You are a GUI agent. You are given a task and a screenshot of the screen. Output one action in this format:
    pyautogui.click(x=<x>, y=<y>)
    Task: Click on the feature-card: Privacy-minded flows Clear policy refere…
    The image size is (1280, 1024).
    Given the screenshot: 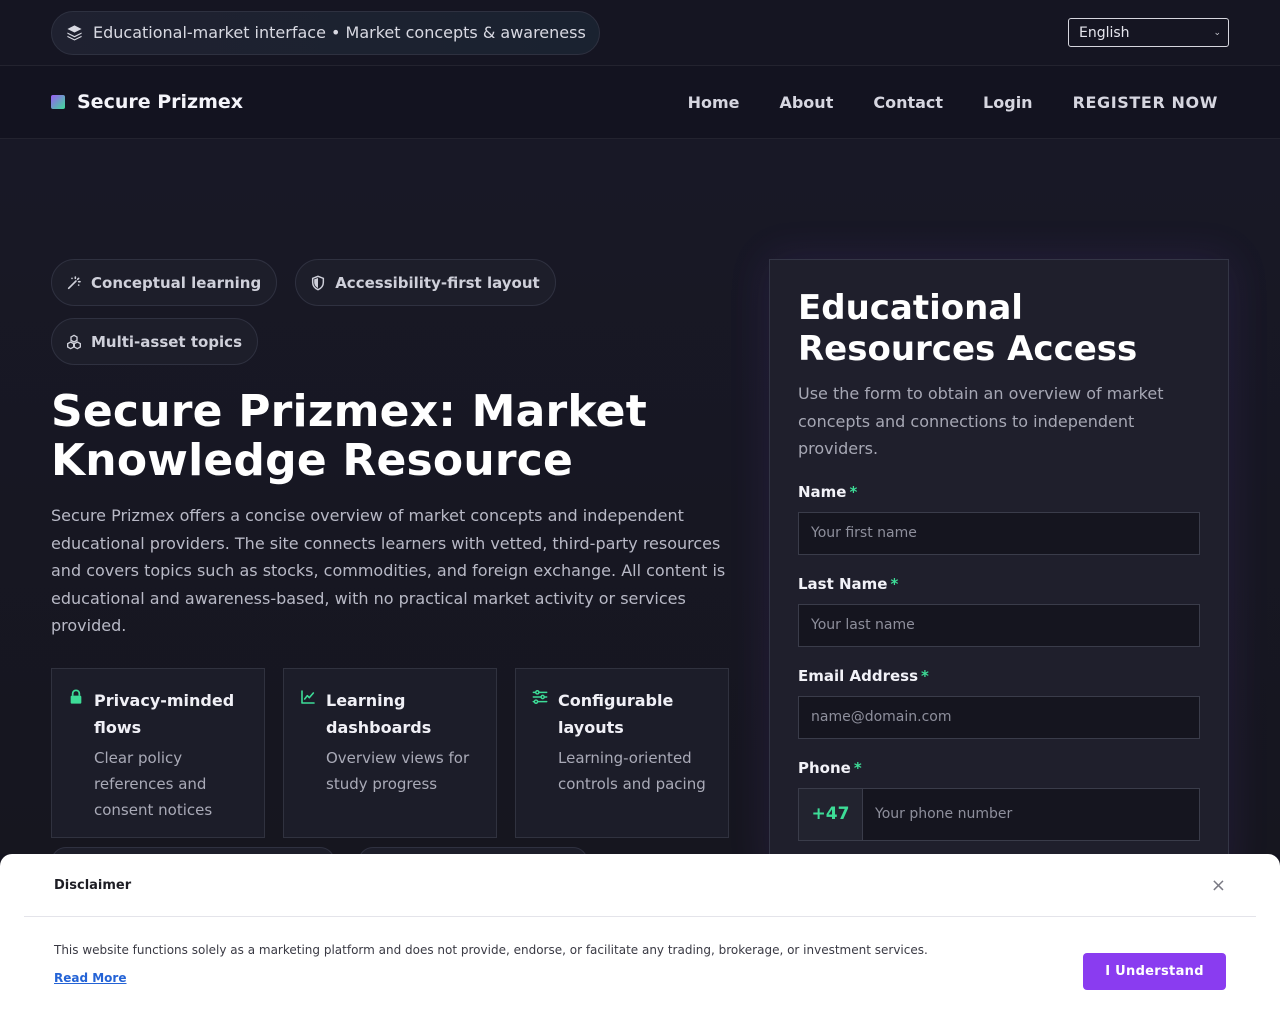 What is the action you would take?
    pyautogui.click(x=158, y=752)
    